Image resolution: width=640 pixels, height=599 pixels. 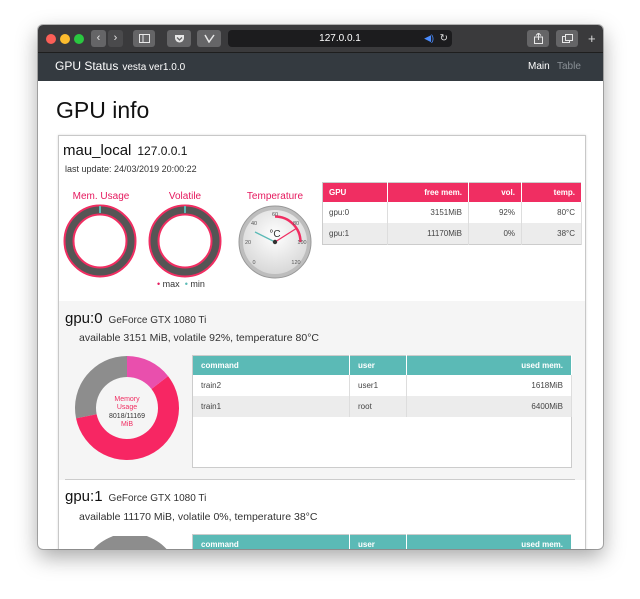 What do you see at coordinates (551, 192) in the screenshot?
I see `summary-header-temp: temp.` at bounding box center [551, 192].